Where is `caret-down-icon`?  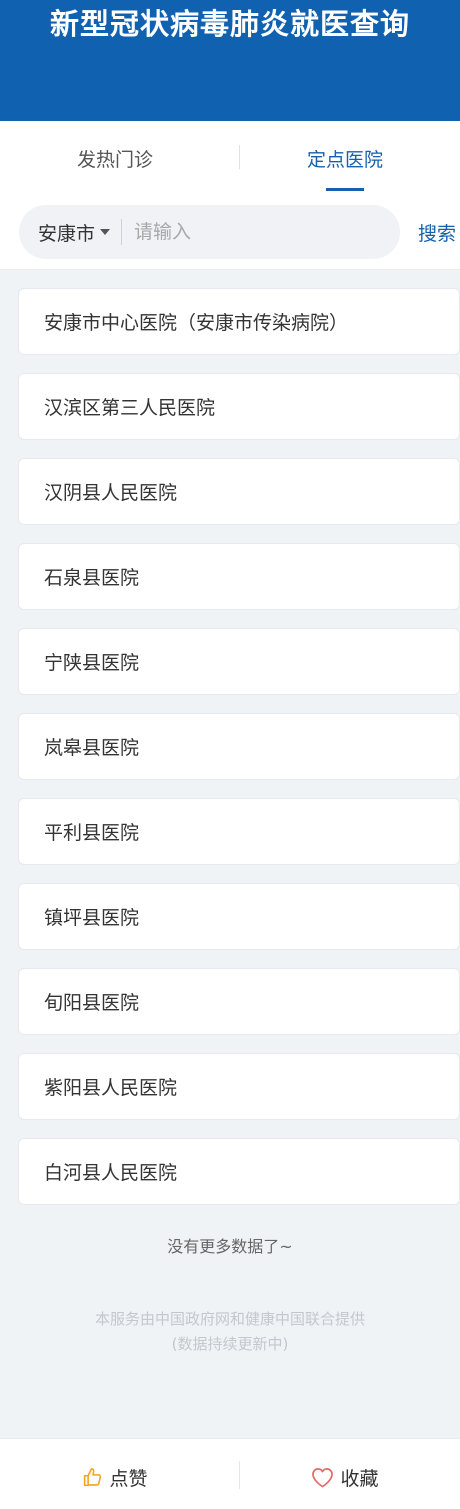
caret-down-icon is located at coordinates (105, 232).